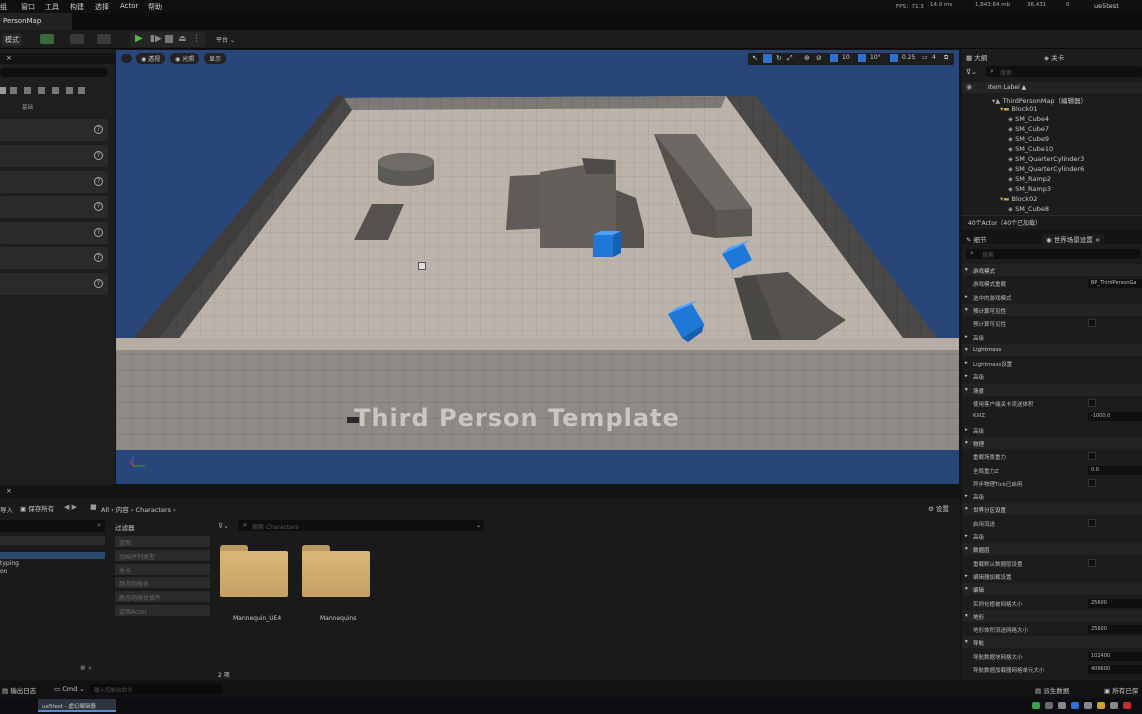 The width and height of the screenshot is (1142, 714). Describe the element at coordinates (162, 569) in the screenshot. I see `filter-item: 关卡` at that location.